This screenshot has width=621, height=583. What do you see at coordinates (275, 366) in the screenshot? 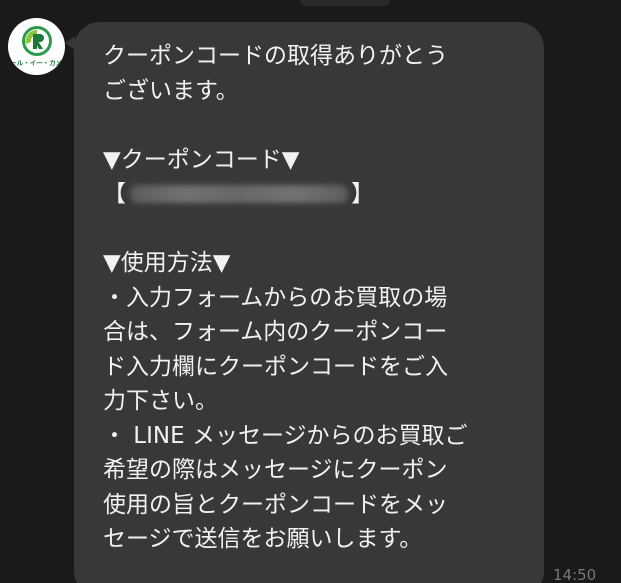
I see `message-line: ド入力欄にクーポンコードをご入` at bounding box center [275, 366].